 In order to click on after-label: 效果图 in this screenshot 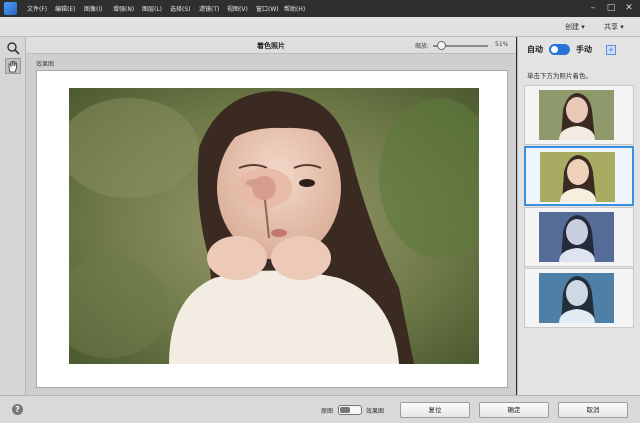, I will do `click(375, 411)`.